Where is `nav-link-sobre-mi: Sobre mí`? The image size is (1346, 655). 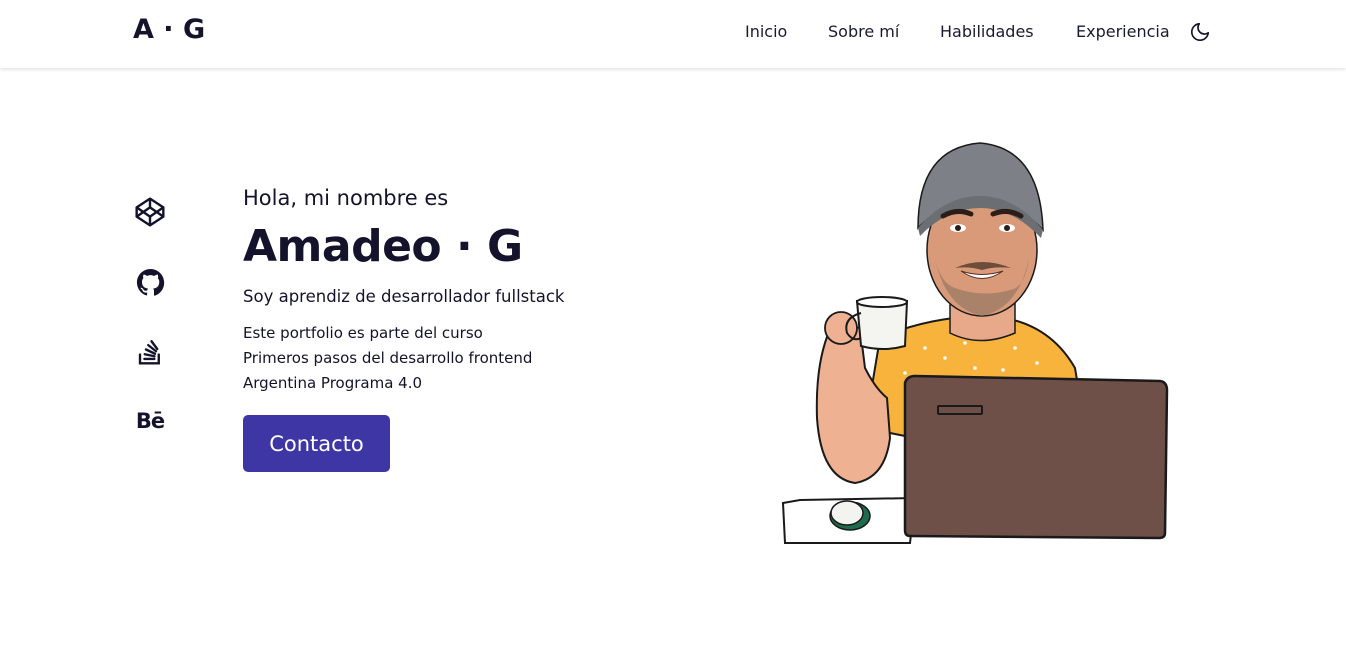
nav-link-sobre-mi: Sobre mí is located at coordinates (863, 31).